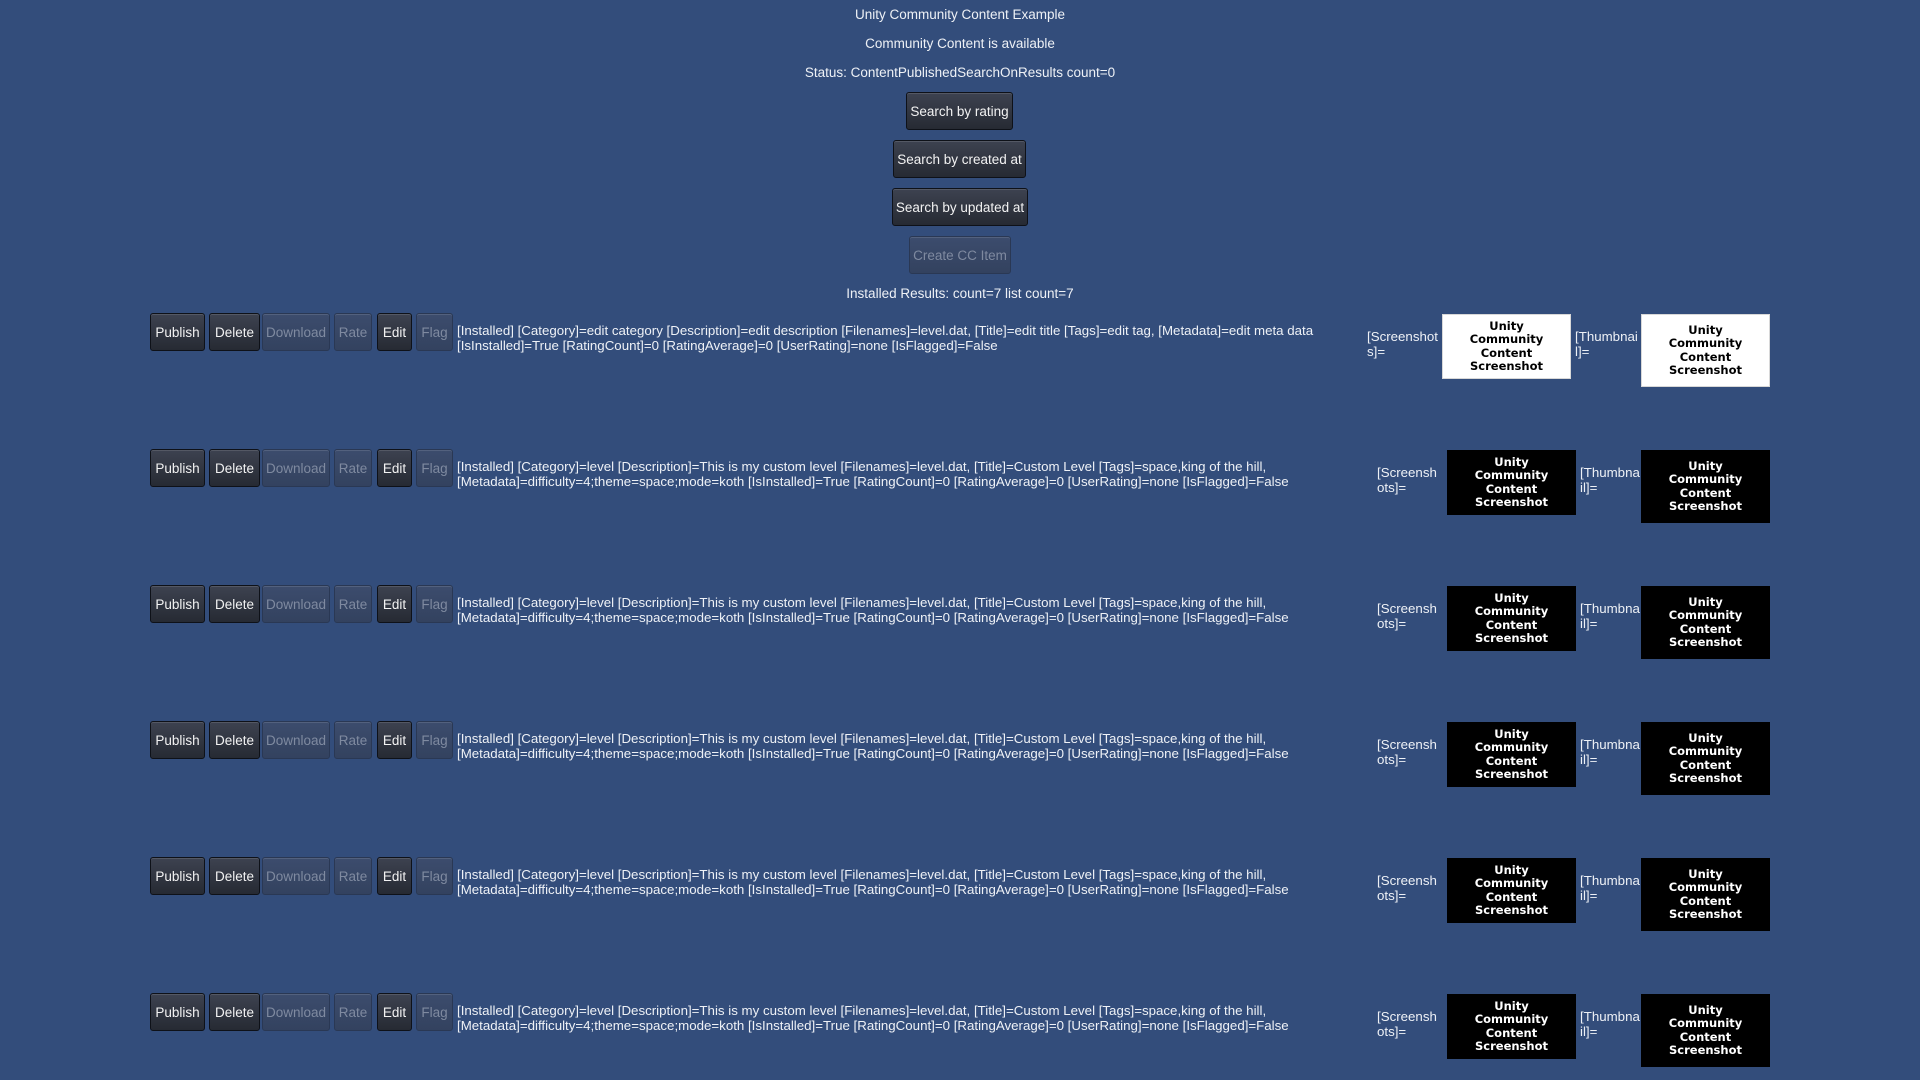 The image size is (1920, 1080). I want to click on search-by-updated-button: Search by updated at, so click(960, 207).